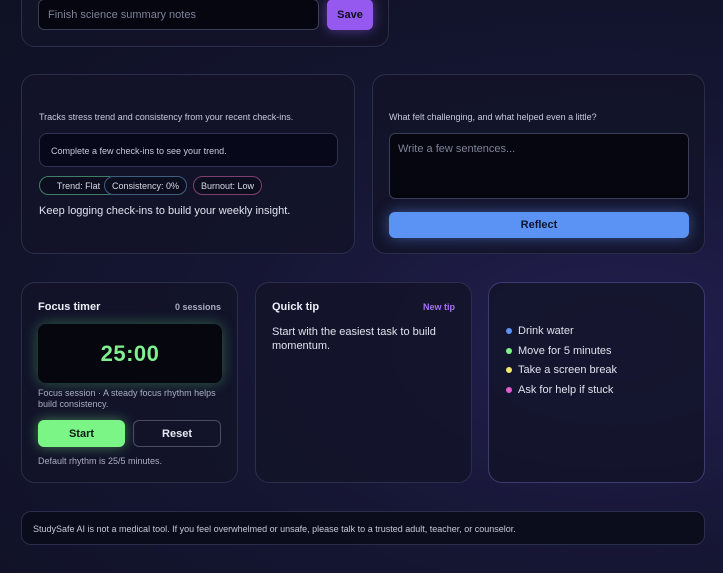 This screenshot has height=573, width=723. Describe the element at coordinates (350, 15) in the screenshot. I see `save-button: Save` at that location.